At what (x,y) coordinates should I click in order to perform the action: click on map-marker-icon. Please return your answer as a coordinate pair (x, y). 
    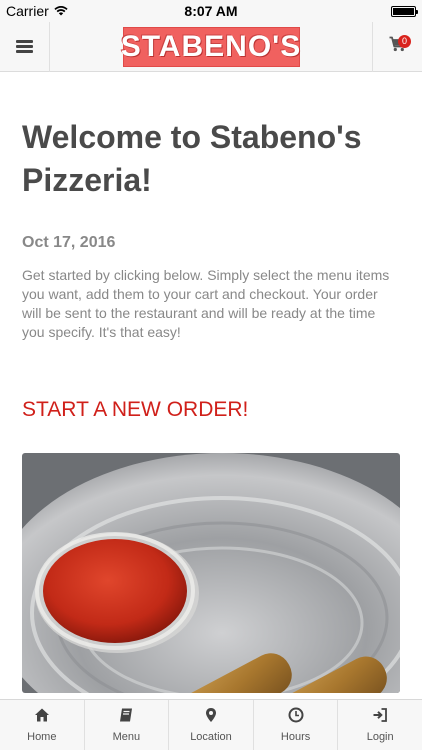
    Looking at the image, I should click on (211, 717).